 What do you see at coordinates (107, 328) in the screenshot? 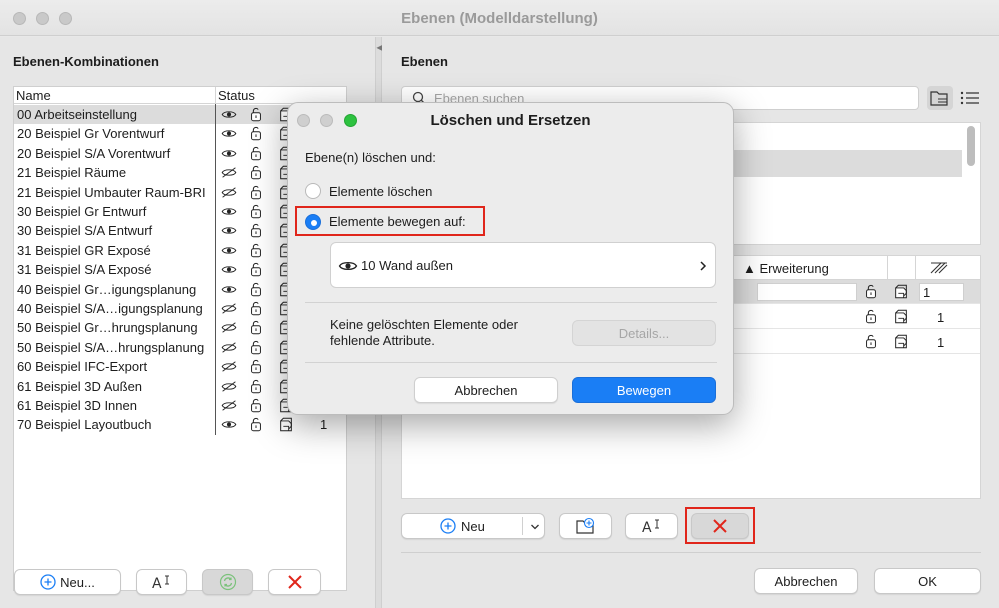
I see `layer-combination-name: 50 Beispiel Gr…hrungsplanung` at bounding box center [107, 328].